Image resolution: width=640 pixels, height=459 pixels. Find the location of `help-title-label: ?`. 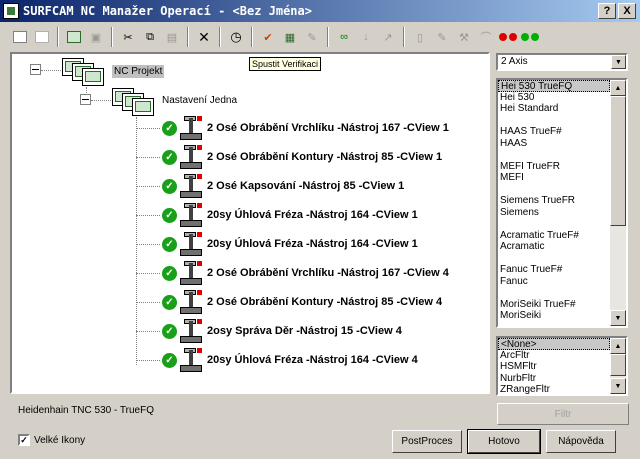

help-title-label: ? is located at coordinates (607, 11).